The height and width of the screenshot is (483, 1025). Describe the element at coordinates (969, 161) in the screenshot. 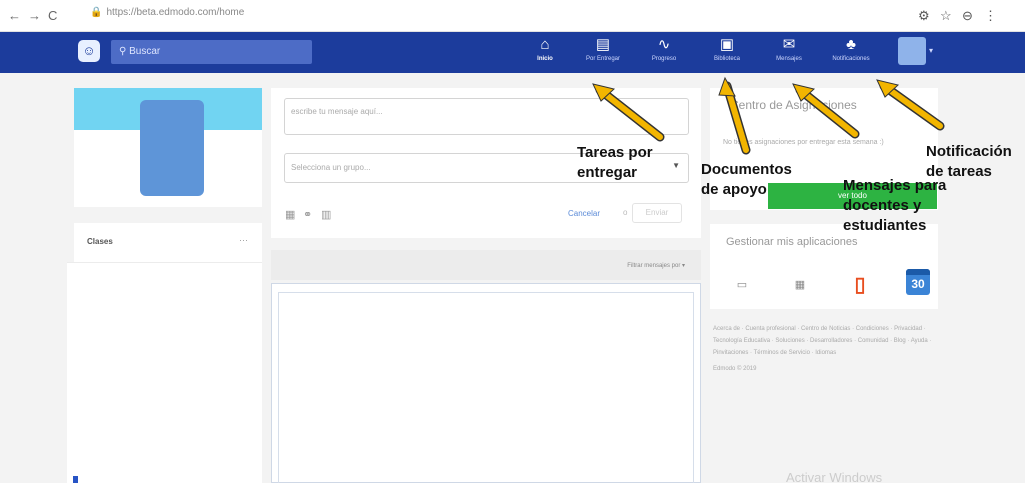

I see `annotation-notificacion-text: Notificación de tareas` at that location.